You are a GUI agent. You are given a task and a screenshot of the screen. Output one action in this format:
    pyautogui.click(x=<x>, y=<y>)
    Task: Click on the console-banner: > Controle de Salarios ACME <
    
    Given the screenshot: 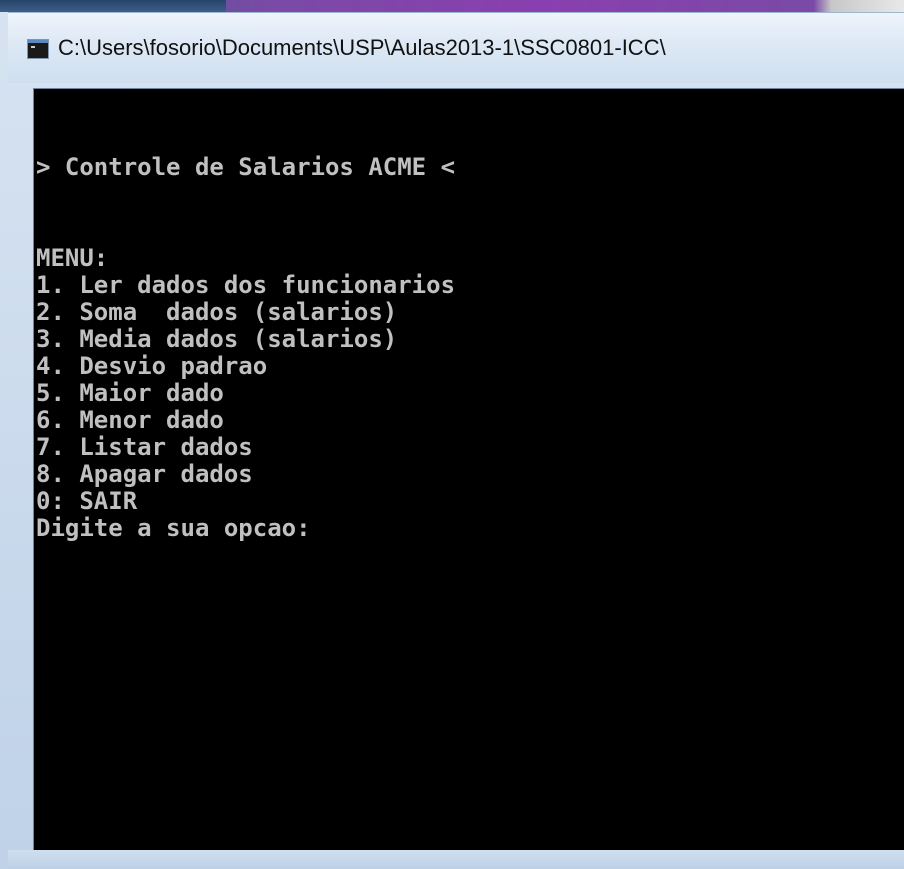 What is the action you would take?
    pyautogui.click(x=246, y=167)
    